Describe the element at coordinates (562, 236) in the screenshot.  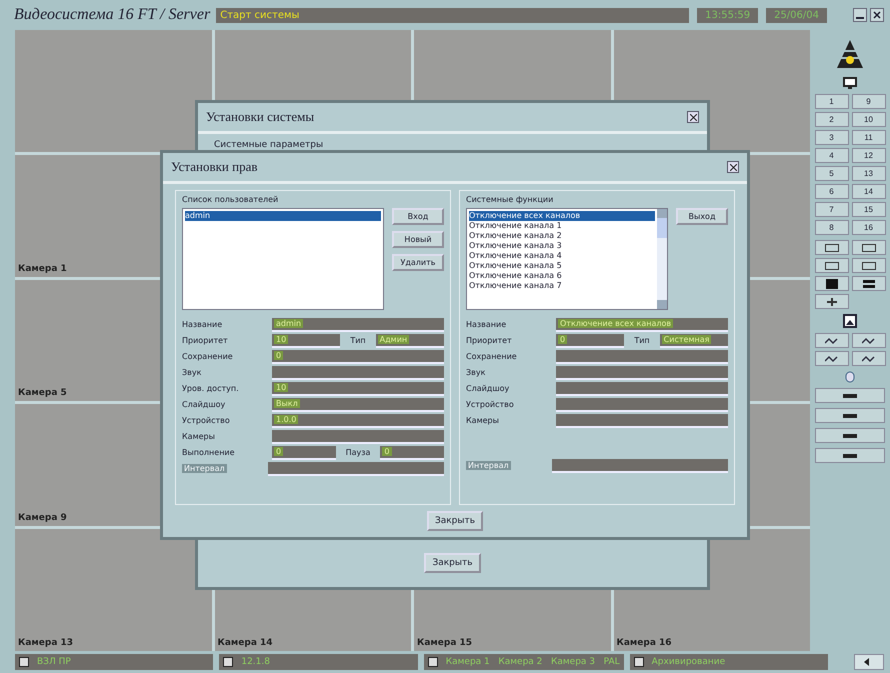
I see `list-item: Отключение канала 2` at that location.